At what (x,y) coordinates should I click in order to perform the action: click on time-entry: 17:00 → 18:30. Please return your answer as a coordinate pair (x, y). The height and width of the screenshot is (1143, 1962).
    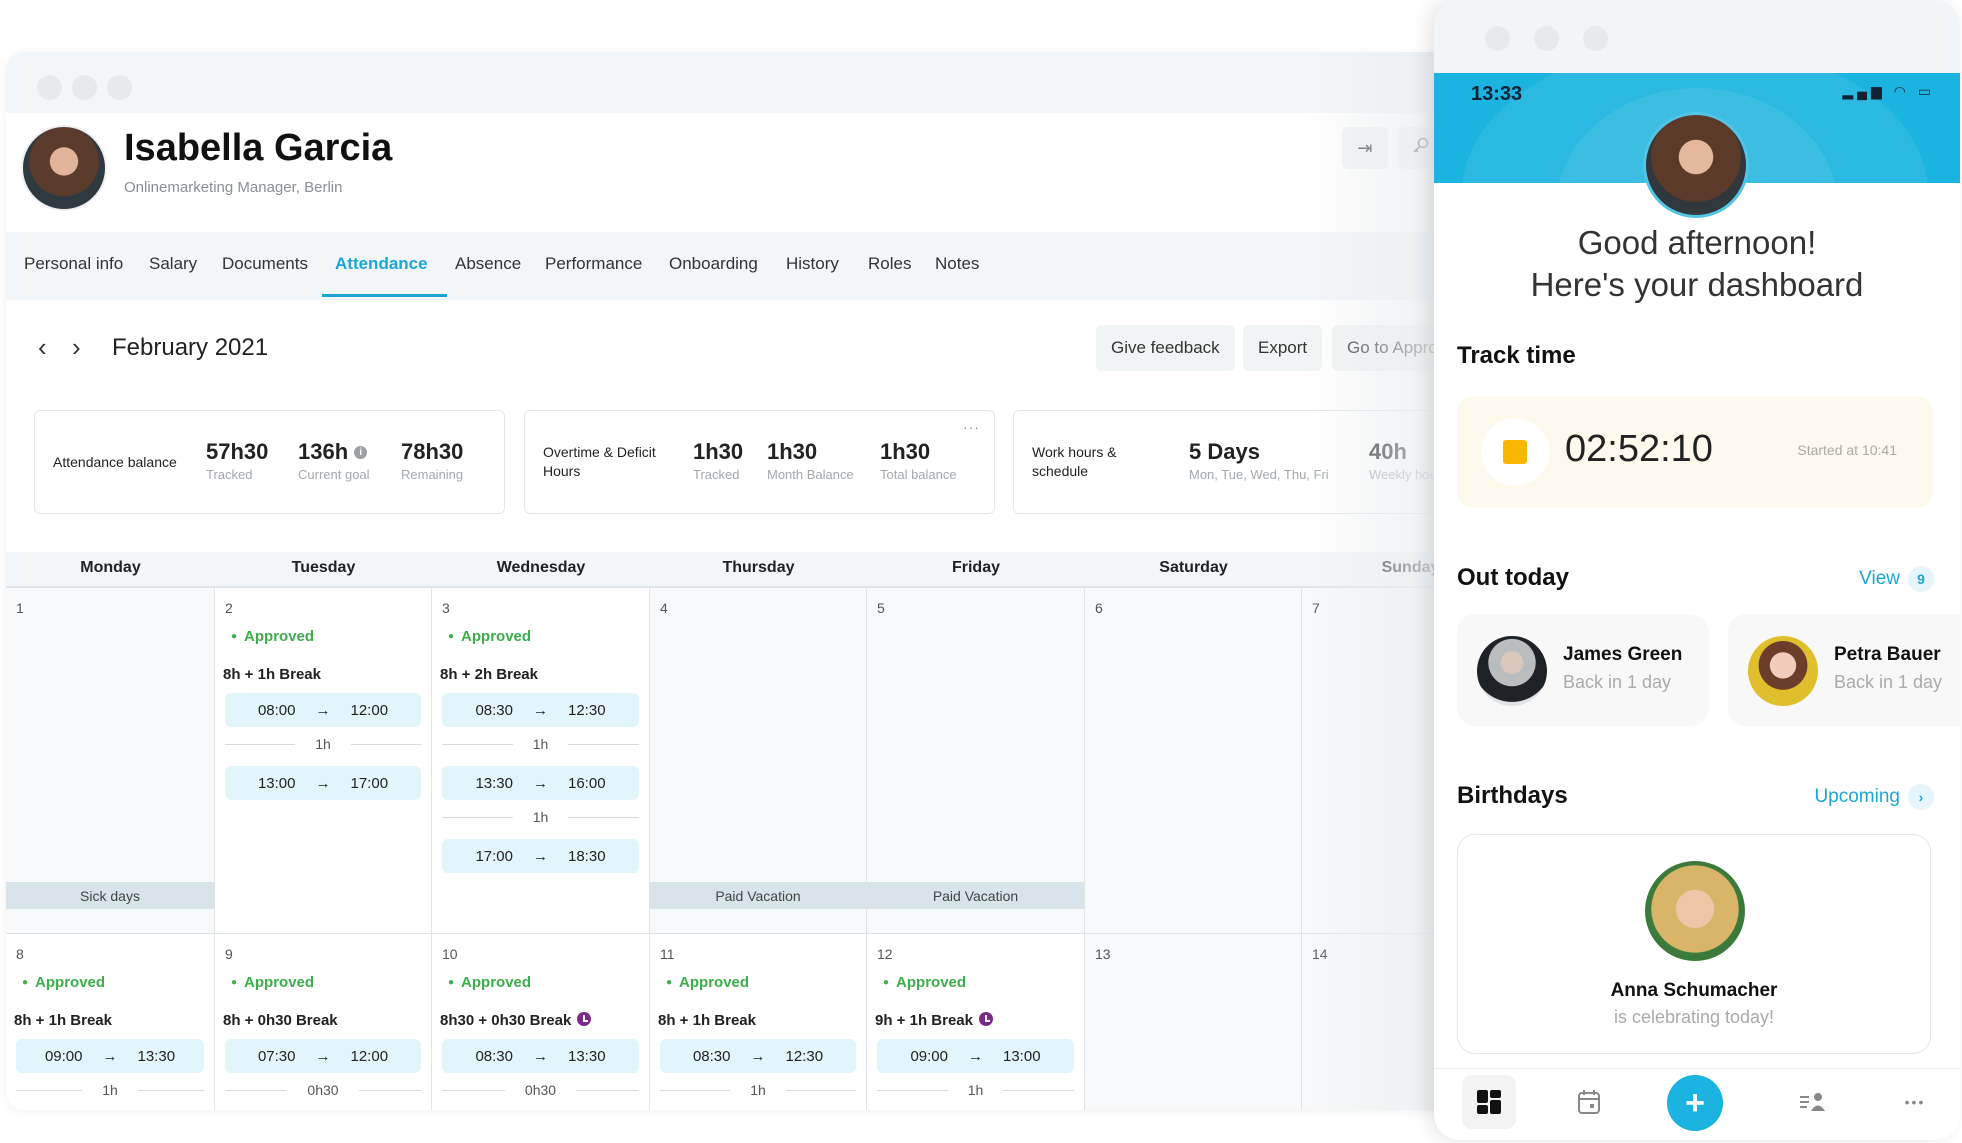
    Looking at the image, I should click on (540, 856).